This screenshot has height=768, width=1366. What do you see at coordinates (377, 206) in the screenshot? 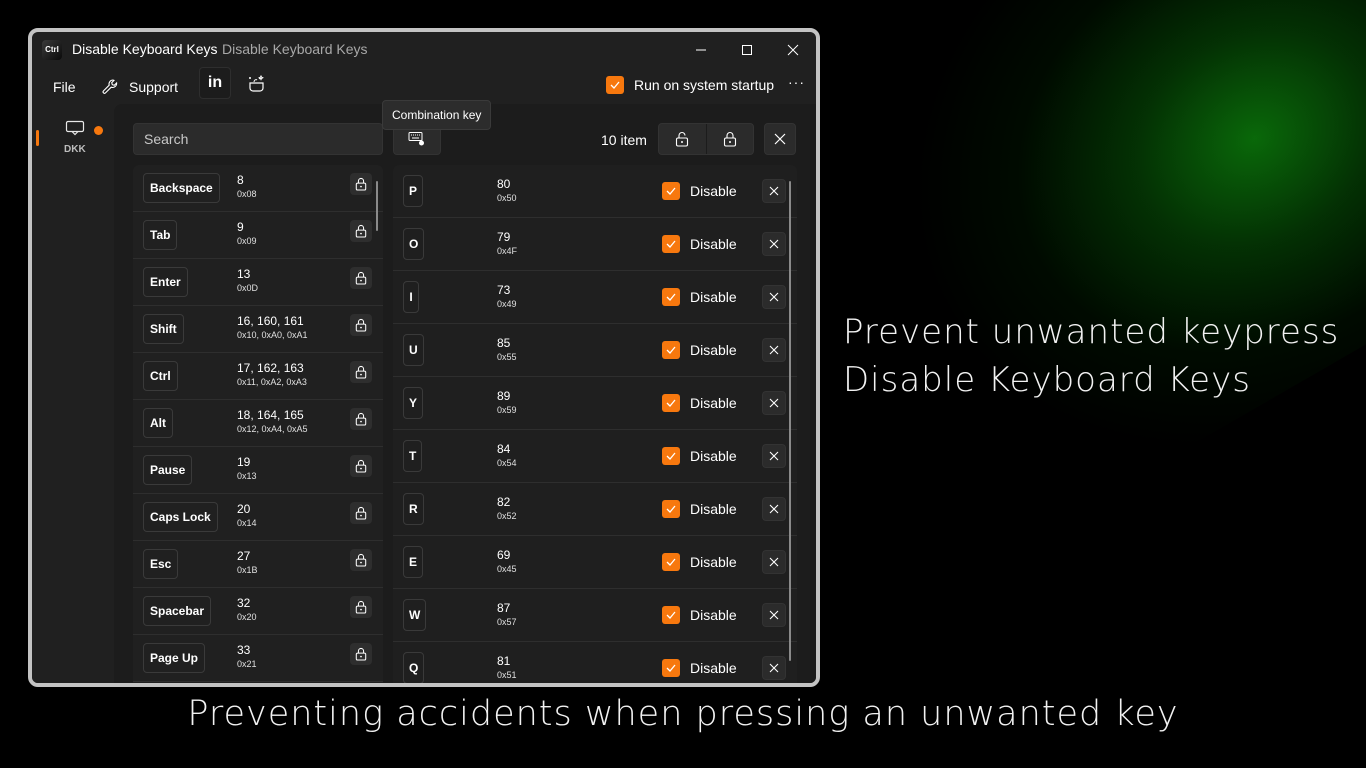
I see `left-list-scrollbar` at bounding box center [377, 206].